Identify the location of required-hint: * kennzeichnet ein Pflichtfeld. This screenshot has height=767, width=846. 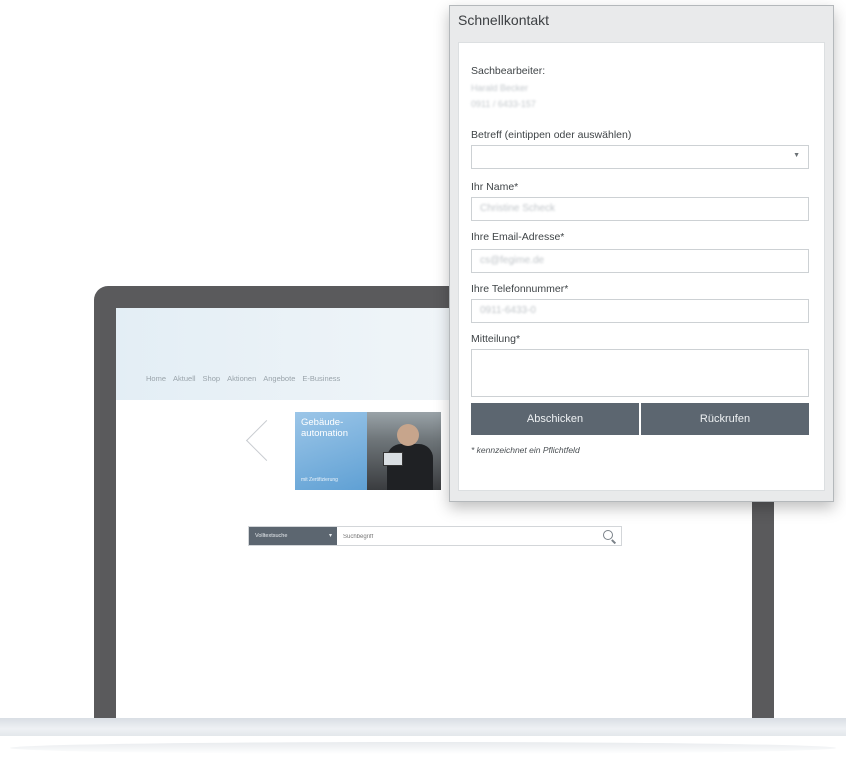
(525, 450).